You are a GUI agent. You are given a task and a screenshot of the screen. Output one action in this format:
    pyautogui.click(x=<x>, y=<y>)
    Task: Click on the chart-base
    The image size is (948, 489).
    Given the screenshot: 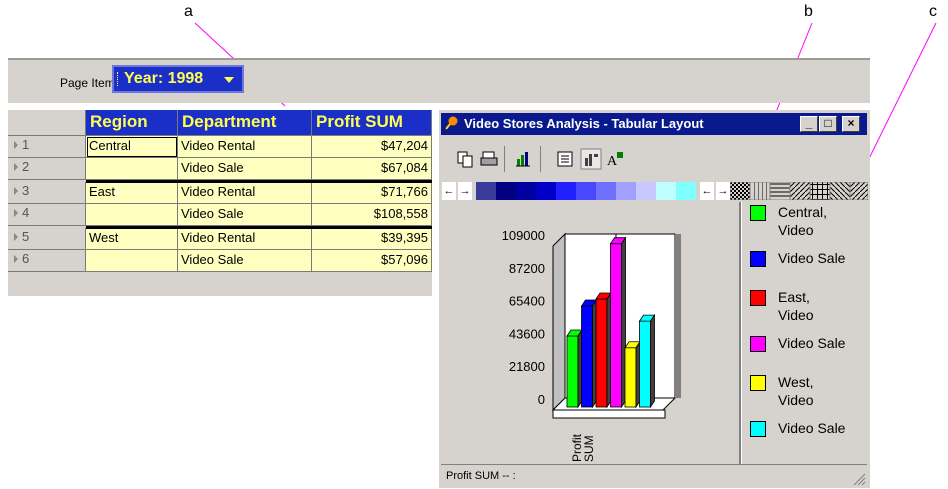 What is the action you would take?
    pyautogui.click(x=609, y=414)
    